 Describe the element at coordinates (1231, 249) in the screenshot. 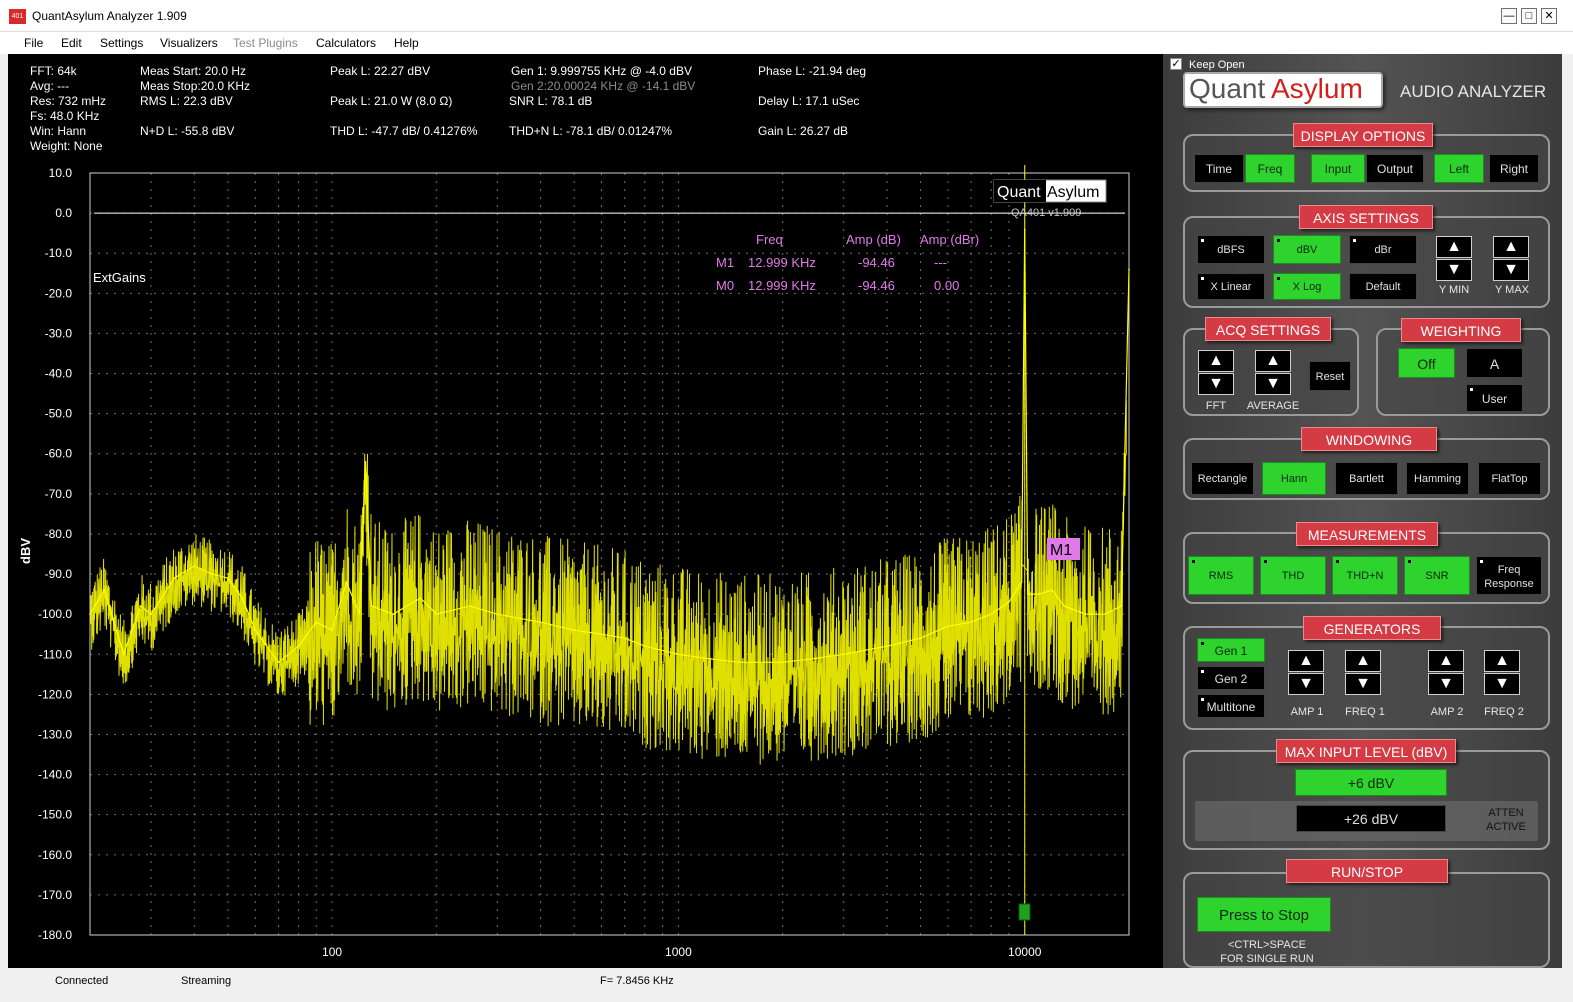

I see `dbfs-button: dBFS` at that location.